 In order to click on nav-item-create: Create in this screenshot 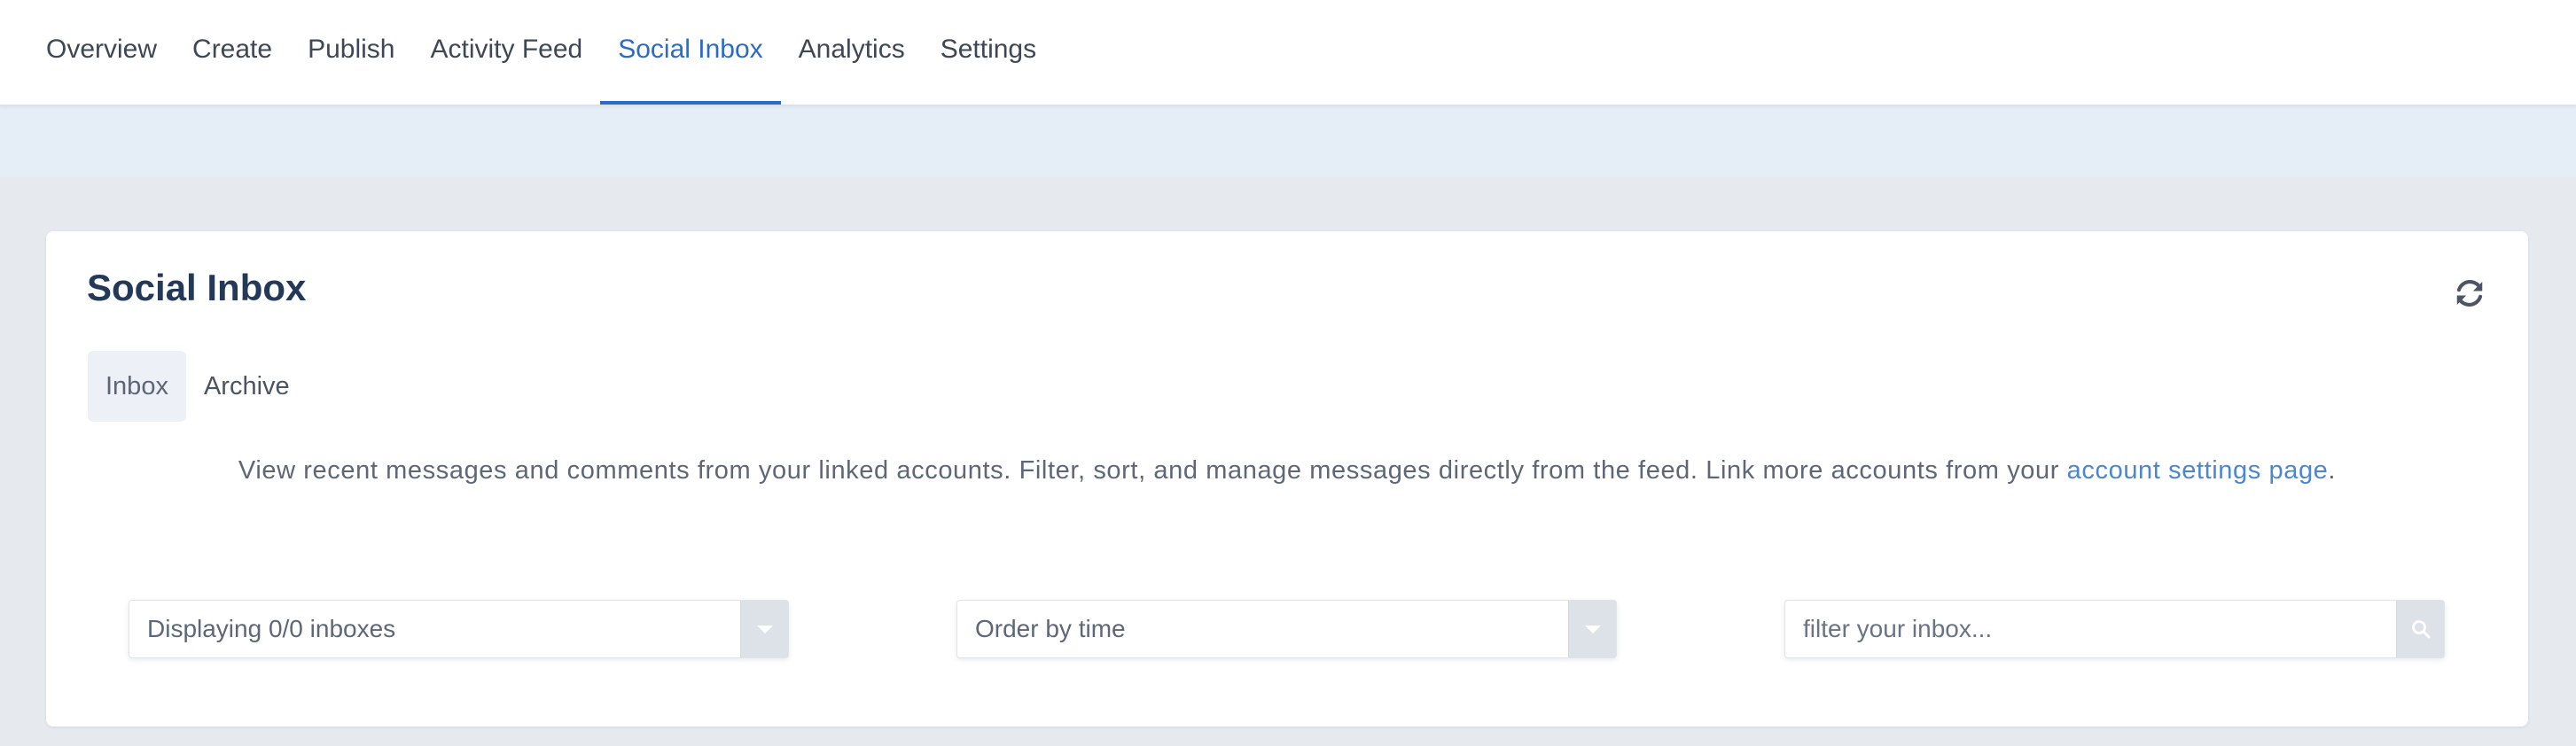, I will do `click(233, 52)`.